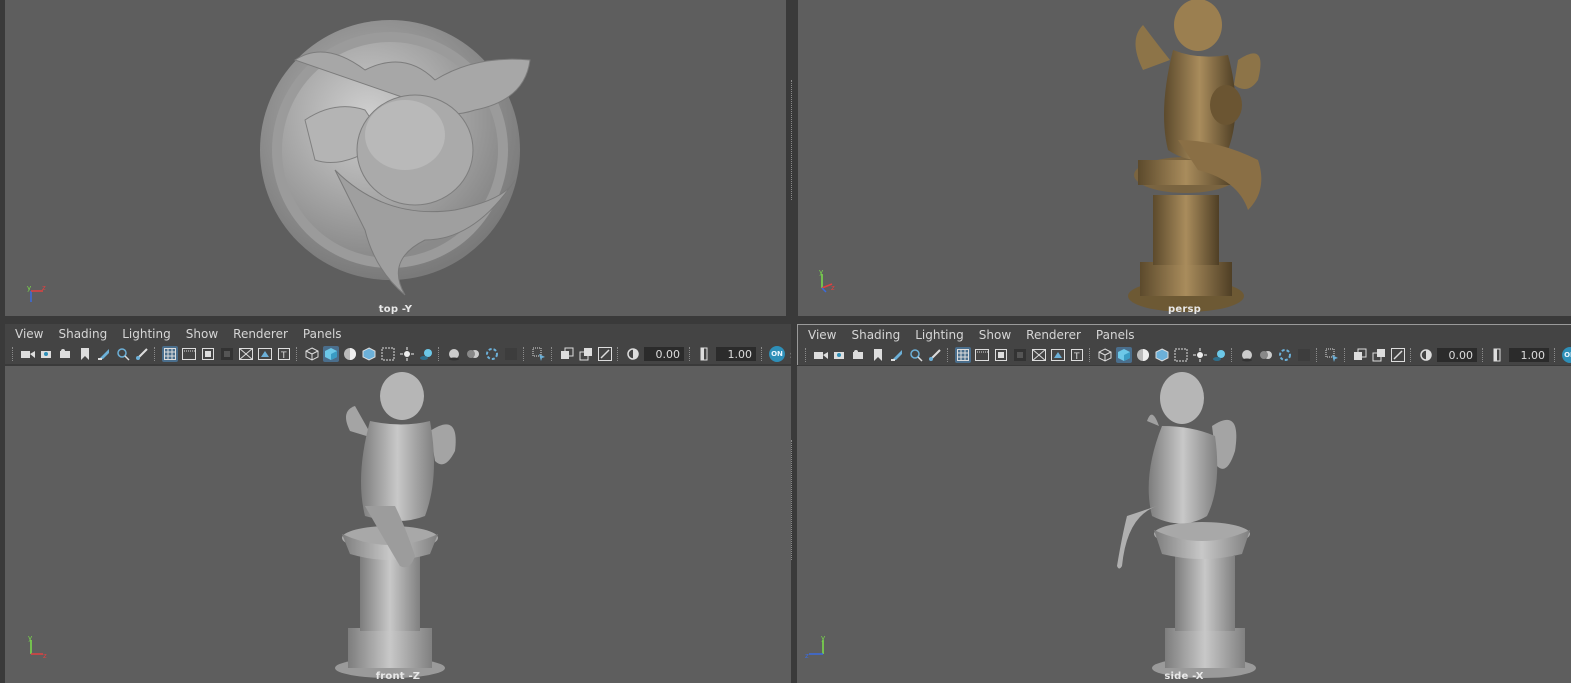 Image resolution: width=1571 pixels, height=683 pixels. Describe the element at coordinates (398, 676) in the screenshot. I see `viewport-label: front -Z` at that location.